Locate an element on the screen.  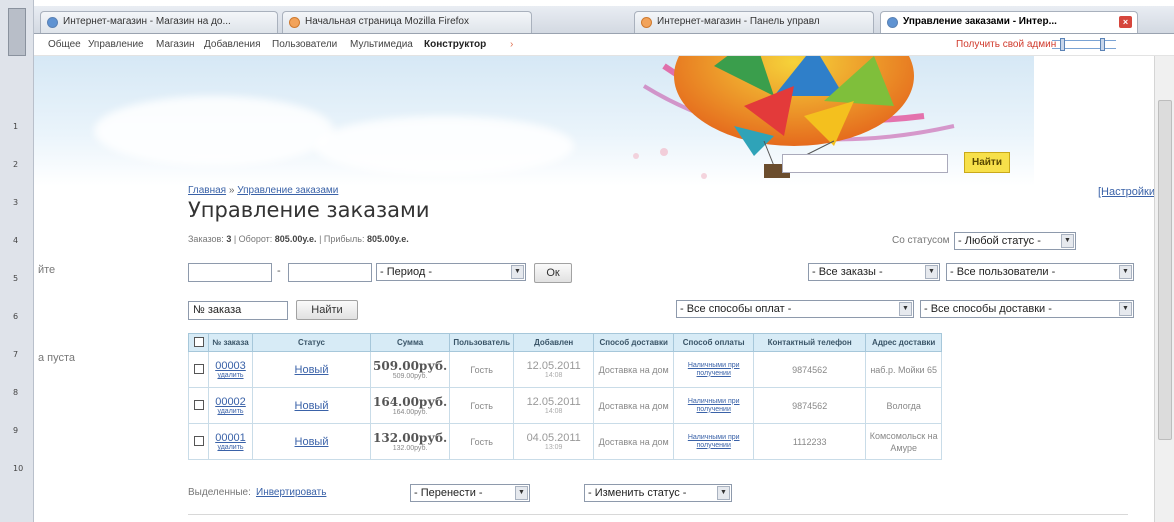
status-select: - Любой статус - ▼ is located at coordinates (1015, 241).